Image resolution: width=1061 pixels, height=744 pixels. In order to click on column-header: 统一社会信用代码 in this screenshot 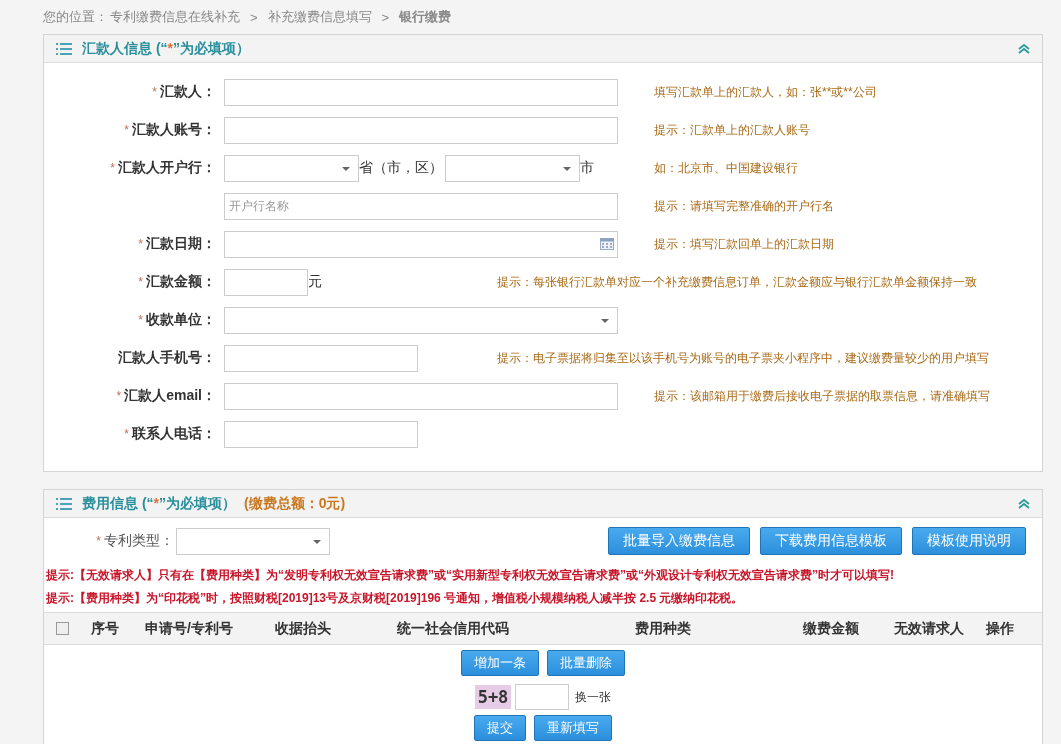, I will do `click(453, 628)`.